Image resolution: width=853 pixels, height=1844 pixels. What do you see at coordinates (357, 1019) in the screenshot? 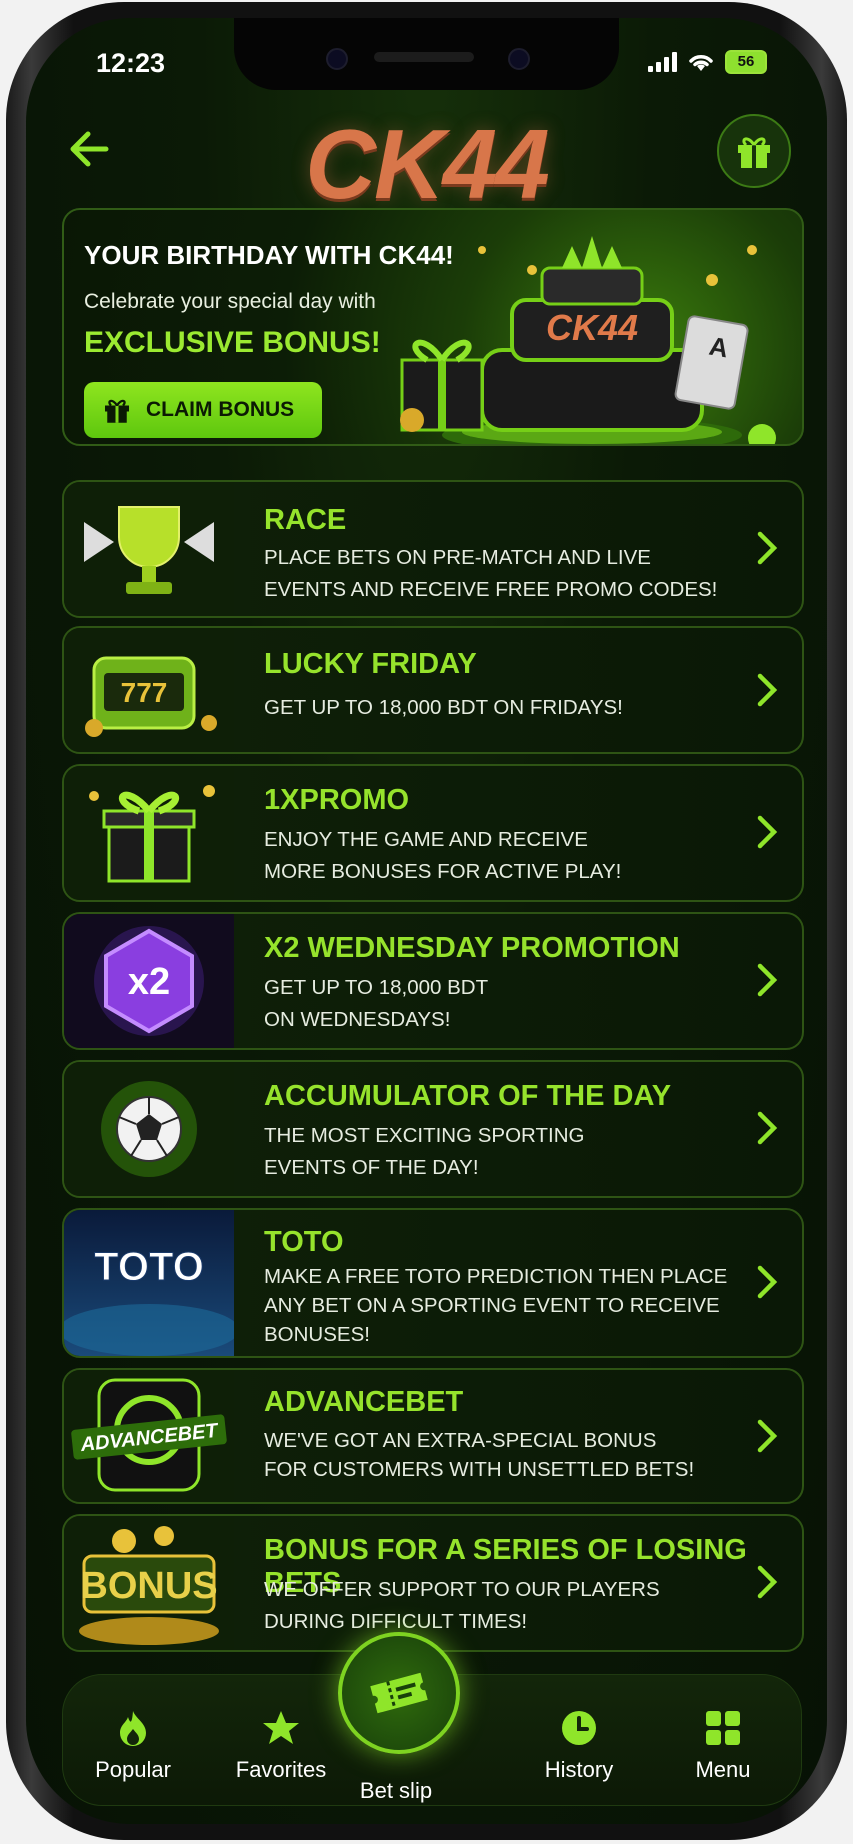
I see `promo-description-line2: ON WEDNESDAYS!` at bounding box center [357, 1019].